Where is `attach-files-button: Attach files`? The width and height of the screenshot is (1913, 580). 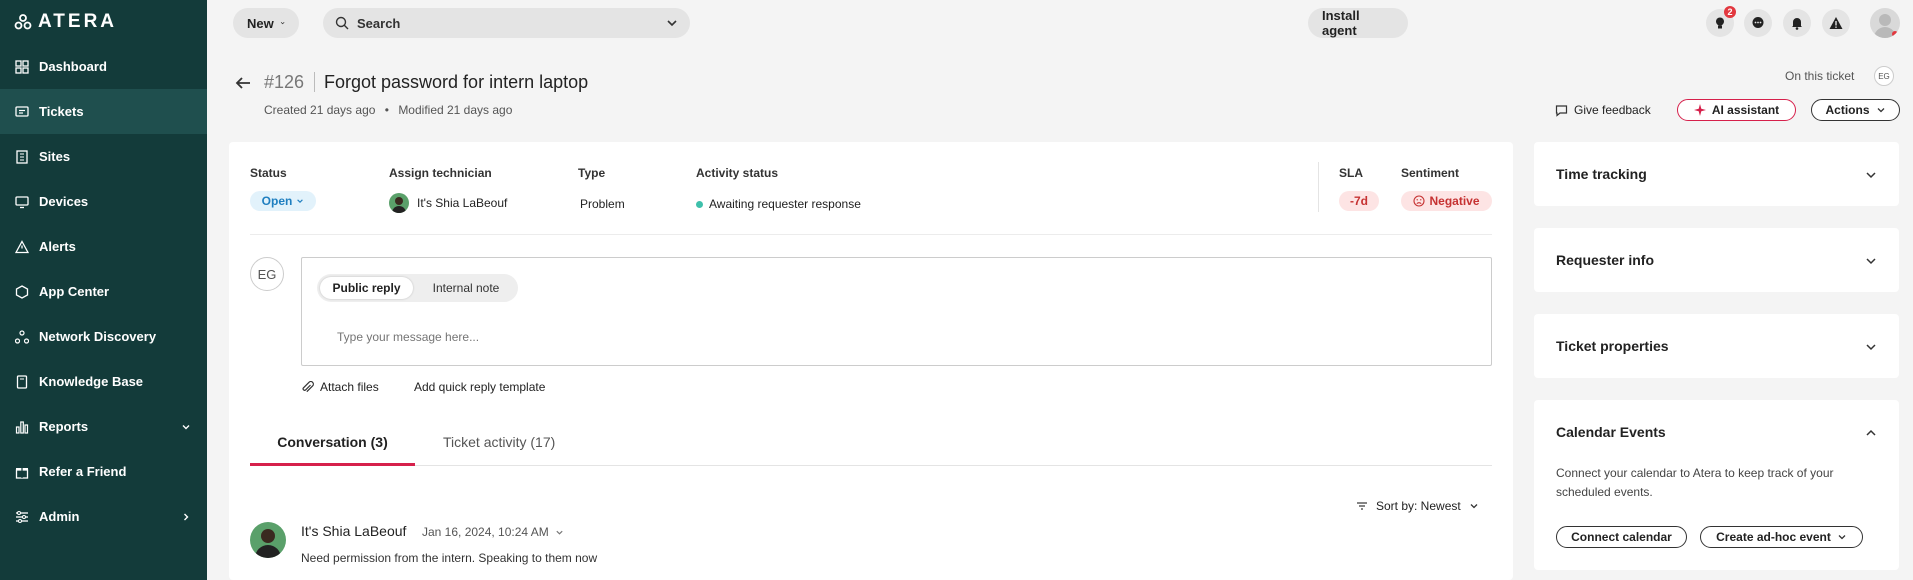
attach-files-button: Attach files is located at coordinates (340, 387).